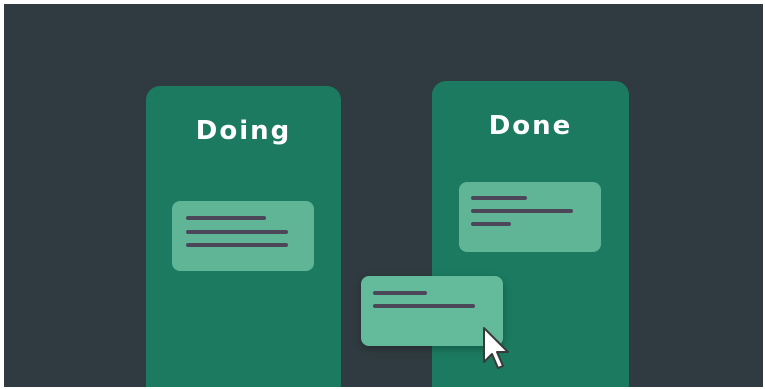 The image size is (765, 389). Describe the element at coordinates (496, 348) in the screenshot. I see `arrow-pointer-icon` at that location.